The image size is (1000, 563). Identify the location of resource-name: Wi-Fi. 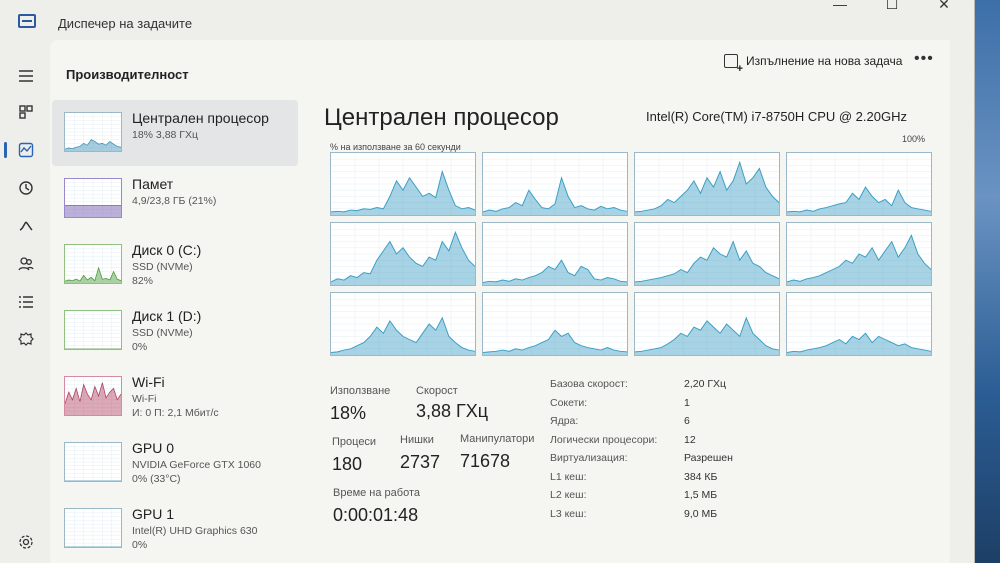
(148, 382).